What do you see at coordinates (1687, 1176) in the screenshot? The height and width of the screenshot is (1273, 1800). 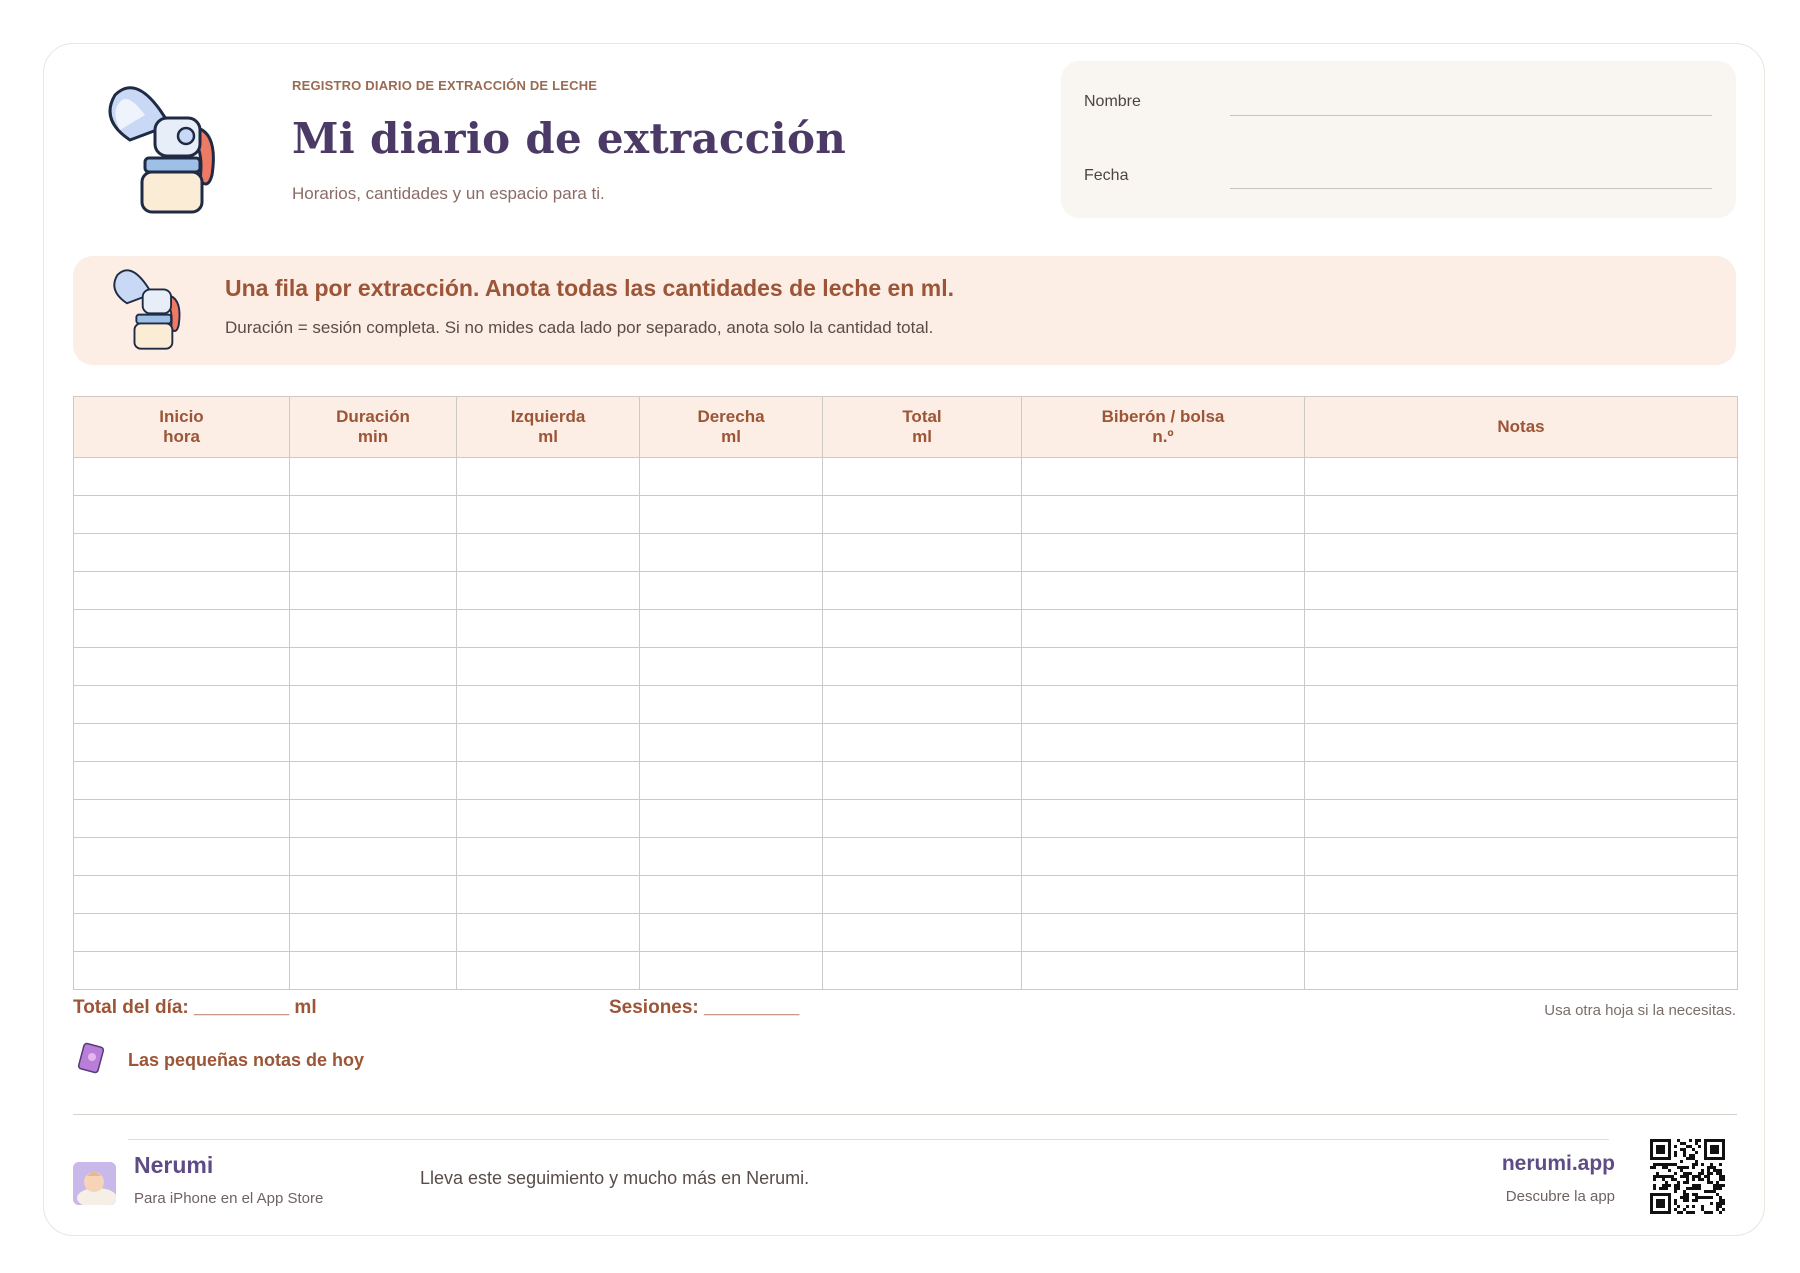 I see `qr-code-icon` at bounding box center [1687, 1176].